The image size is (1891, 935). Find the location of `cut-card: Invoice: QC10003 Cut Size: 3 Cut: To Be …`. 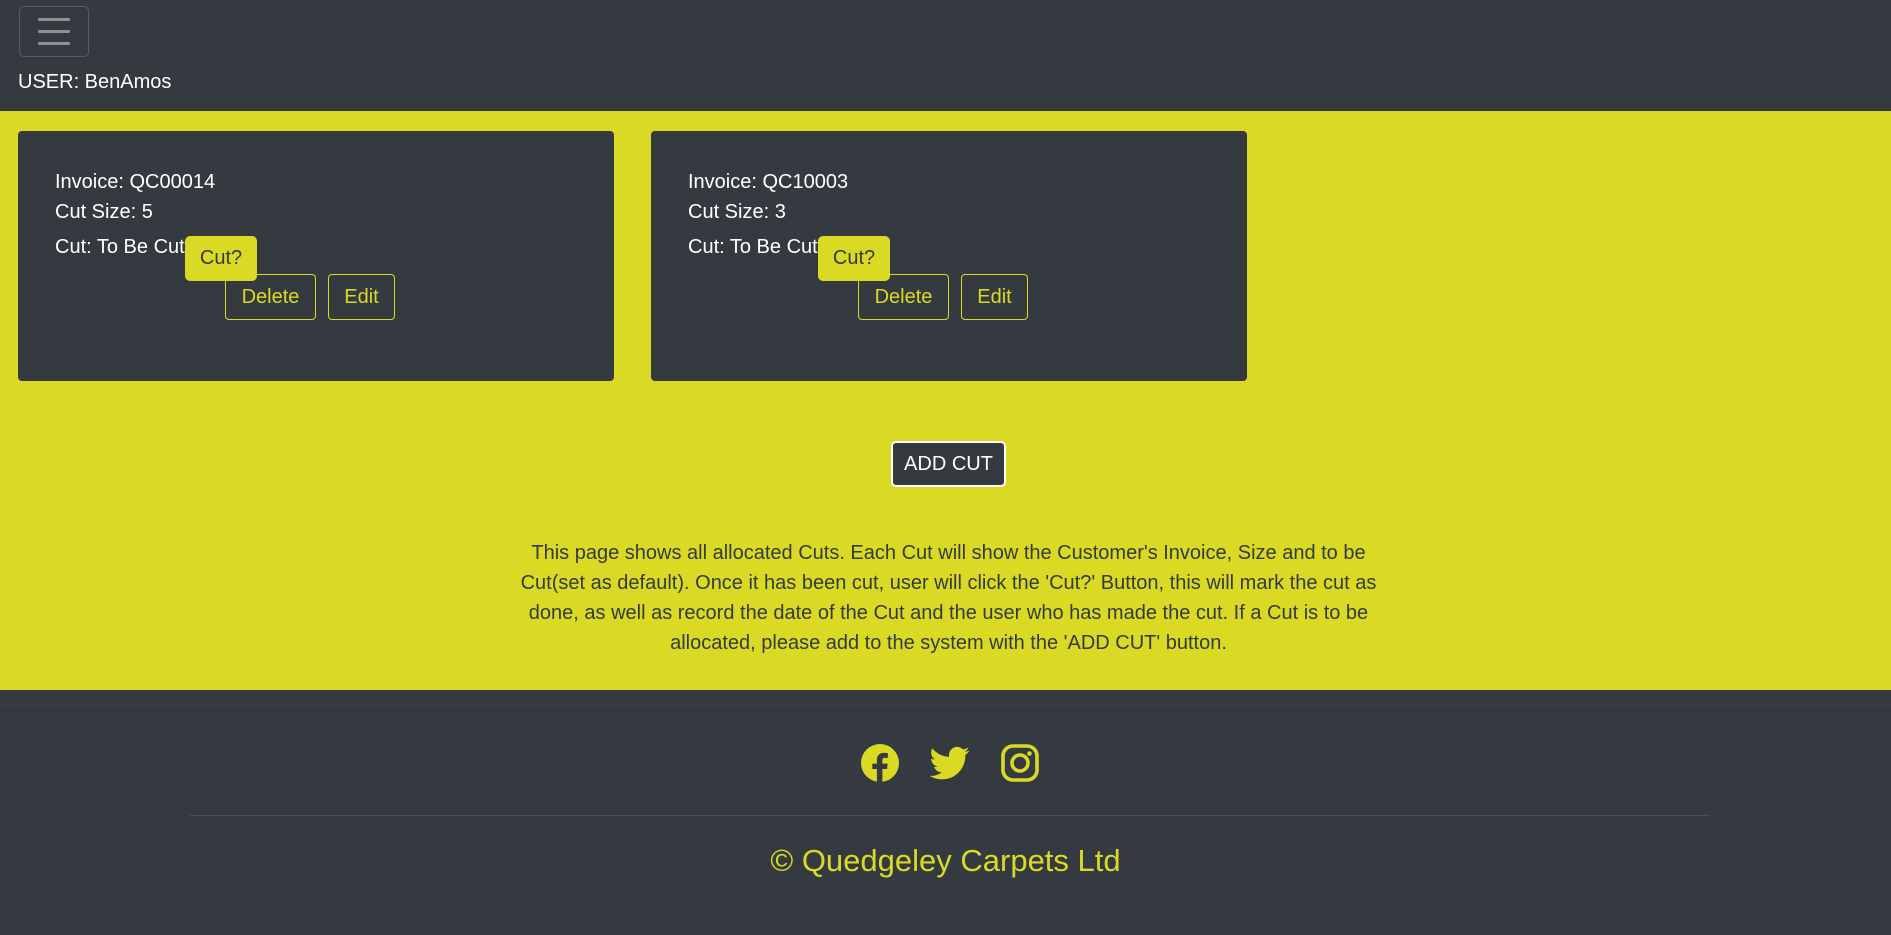

cut-card: Invoice: QC10003 Cut Size: 3 Cut: To Be … is located at coordinates (949, 256).